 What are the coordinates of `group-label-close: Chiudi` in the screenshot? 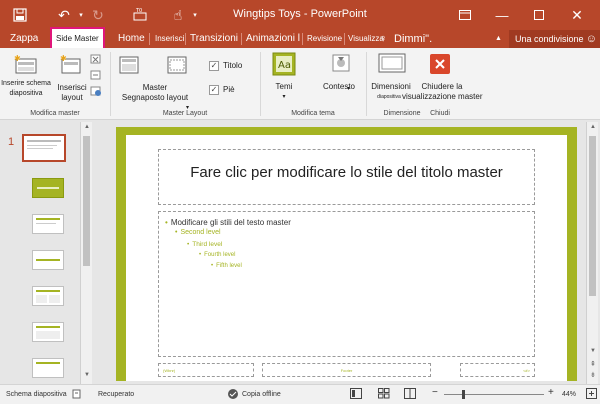 It's located at (440, 113).